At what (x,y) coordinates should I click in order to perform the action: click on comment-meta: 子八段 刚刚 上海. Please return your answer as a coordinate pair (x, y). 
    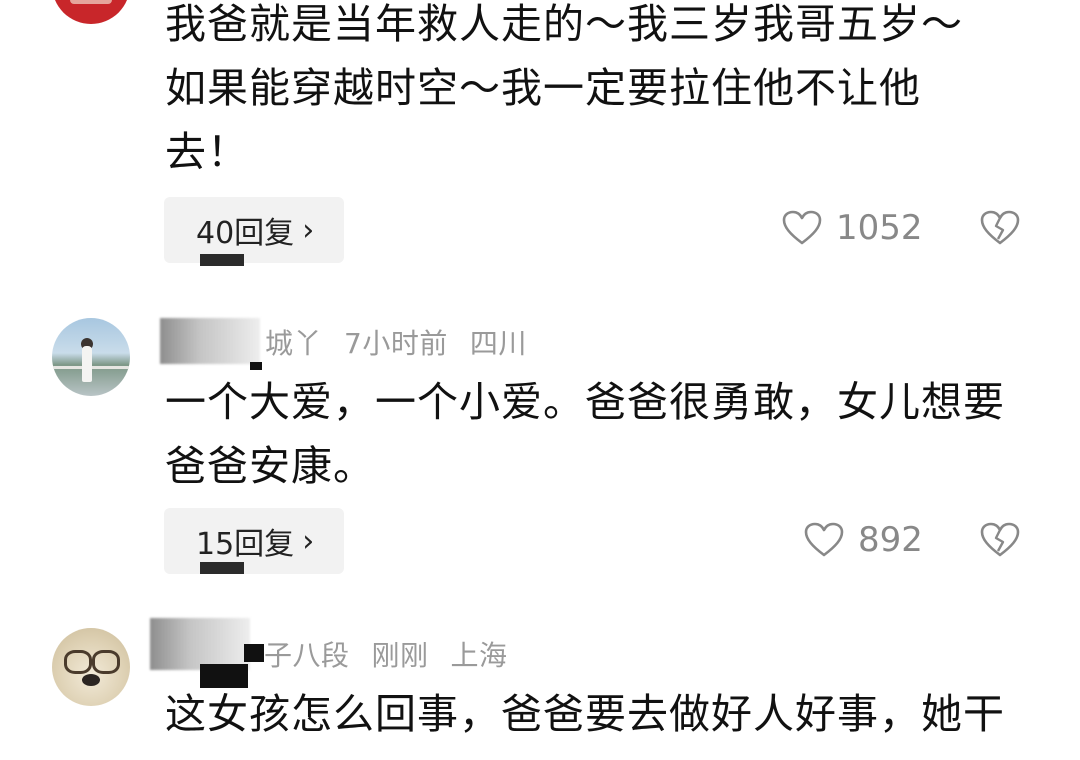
    Looking at the image, I should click on (397, 654).